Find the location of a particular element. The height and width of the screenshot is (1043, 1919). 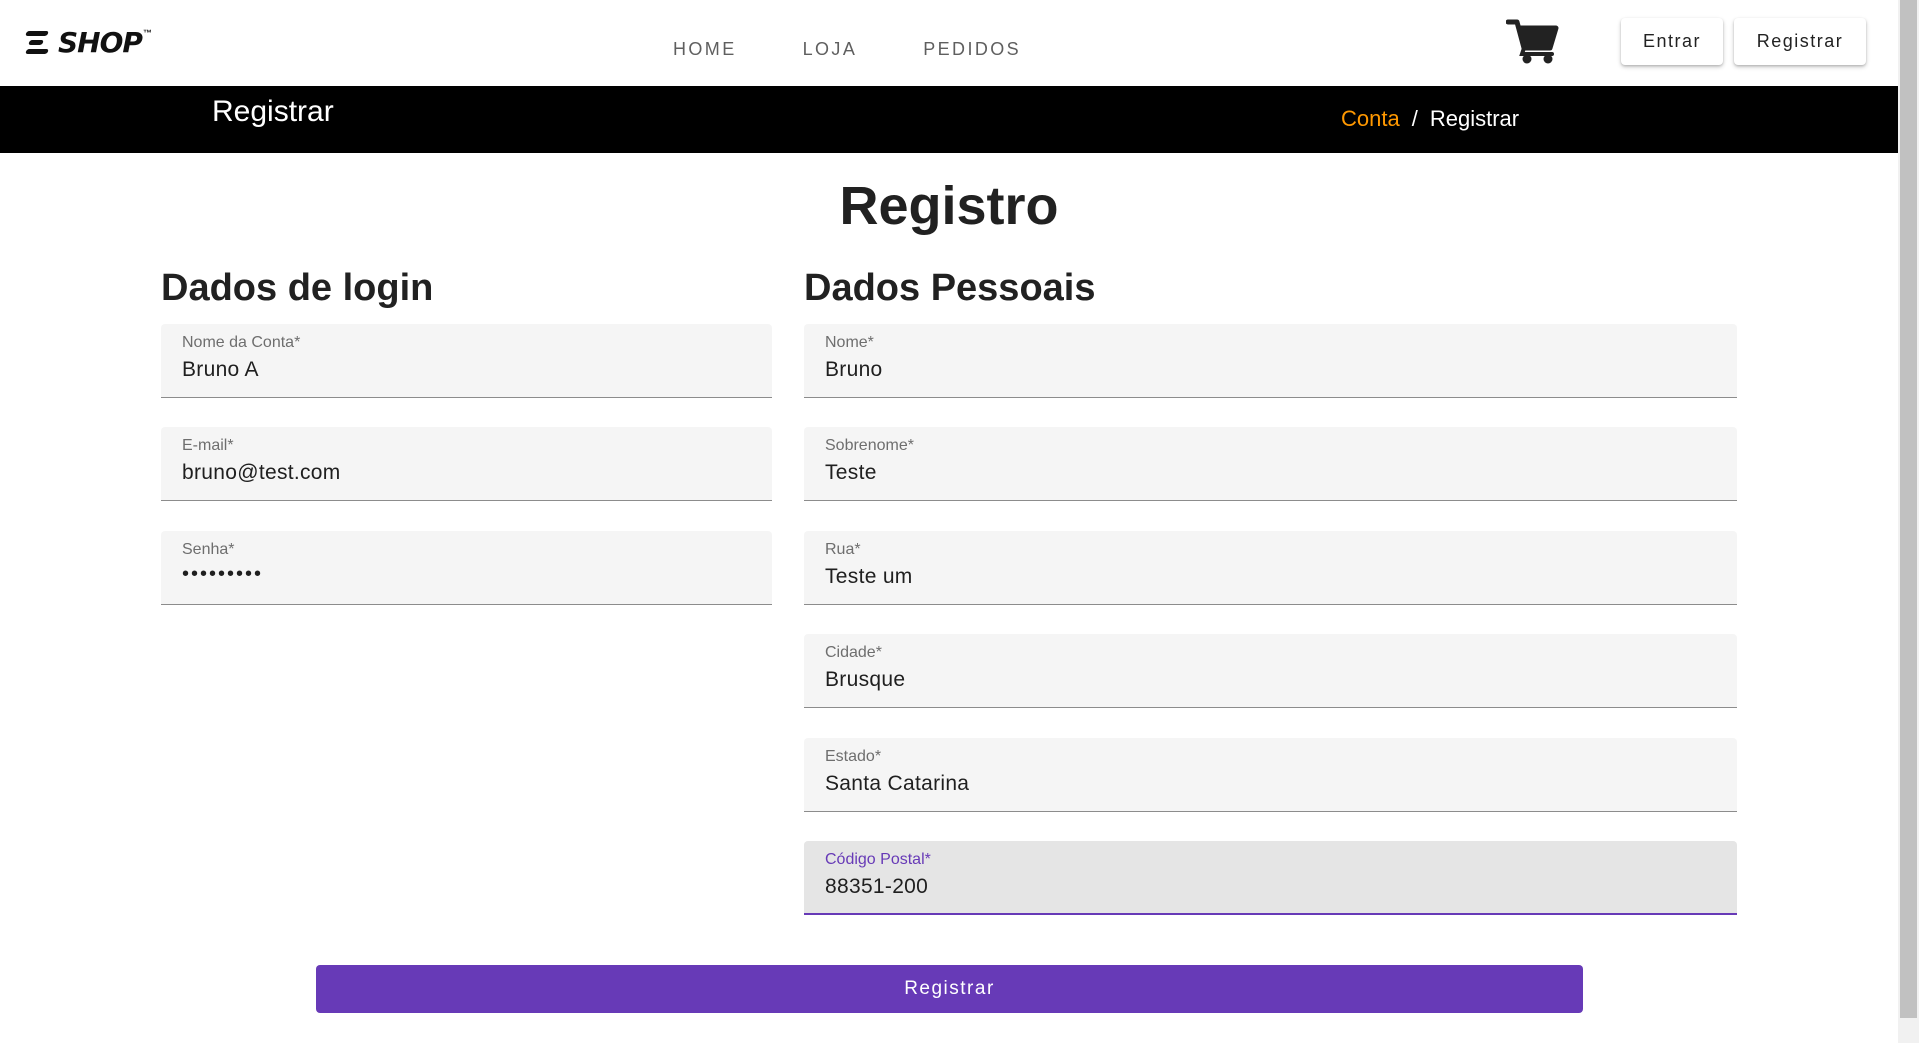

field-value: bruno@test.com is located at coordinates (261, 472).